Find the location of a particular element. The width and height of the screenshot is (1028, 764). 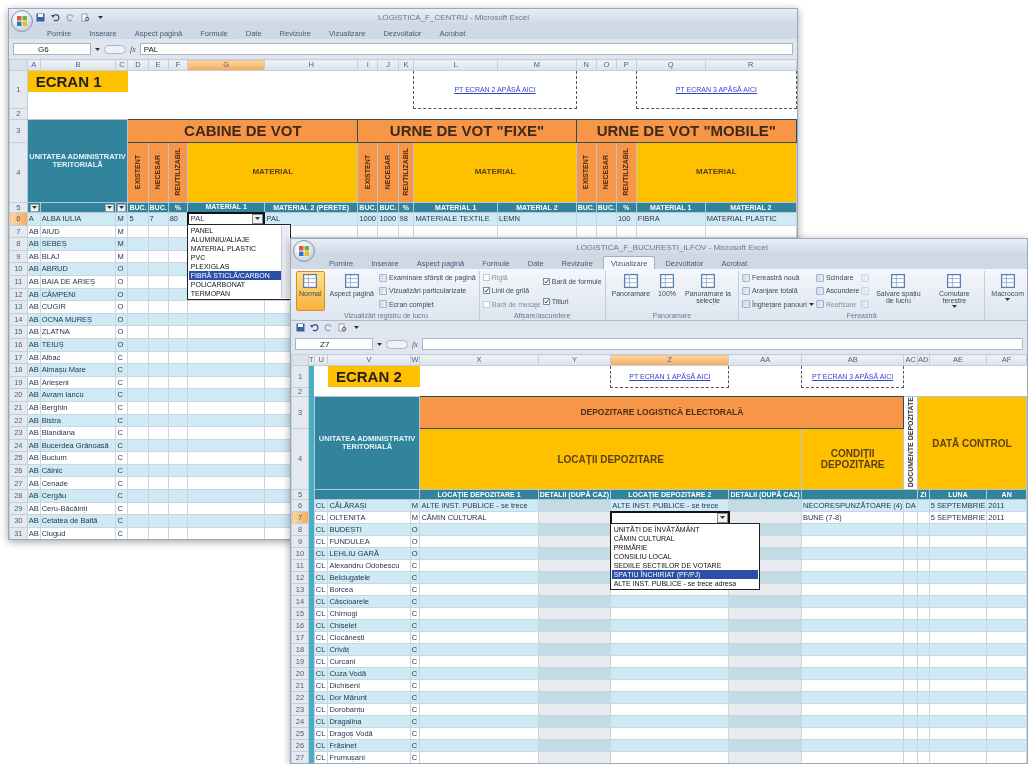

name-box: G6 is located at coordinates (52, 49).